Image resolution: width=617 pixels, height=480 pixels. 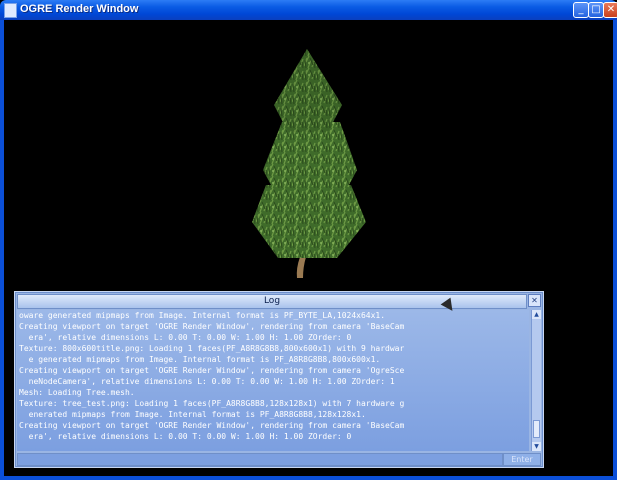 I want to click on scroll-thumb, so click(x=536, y=429).